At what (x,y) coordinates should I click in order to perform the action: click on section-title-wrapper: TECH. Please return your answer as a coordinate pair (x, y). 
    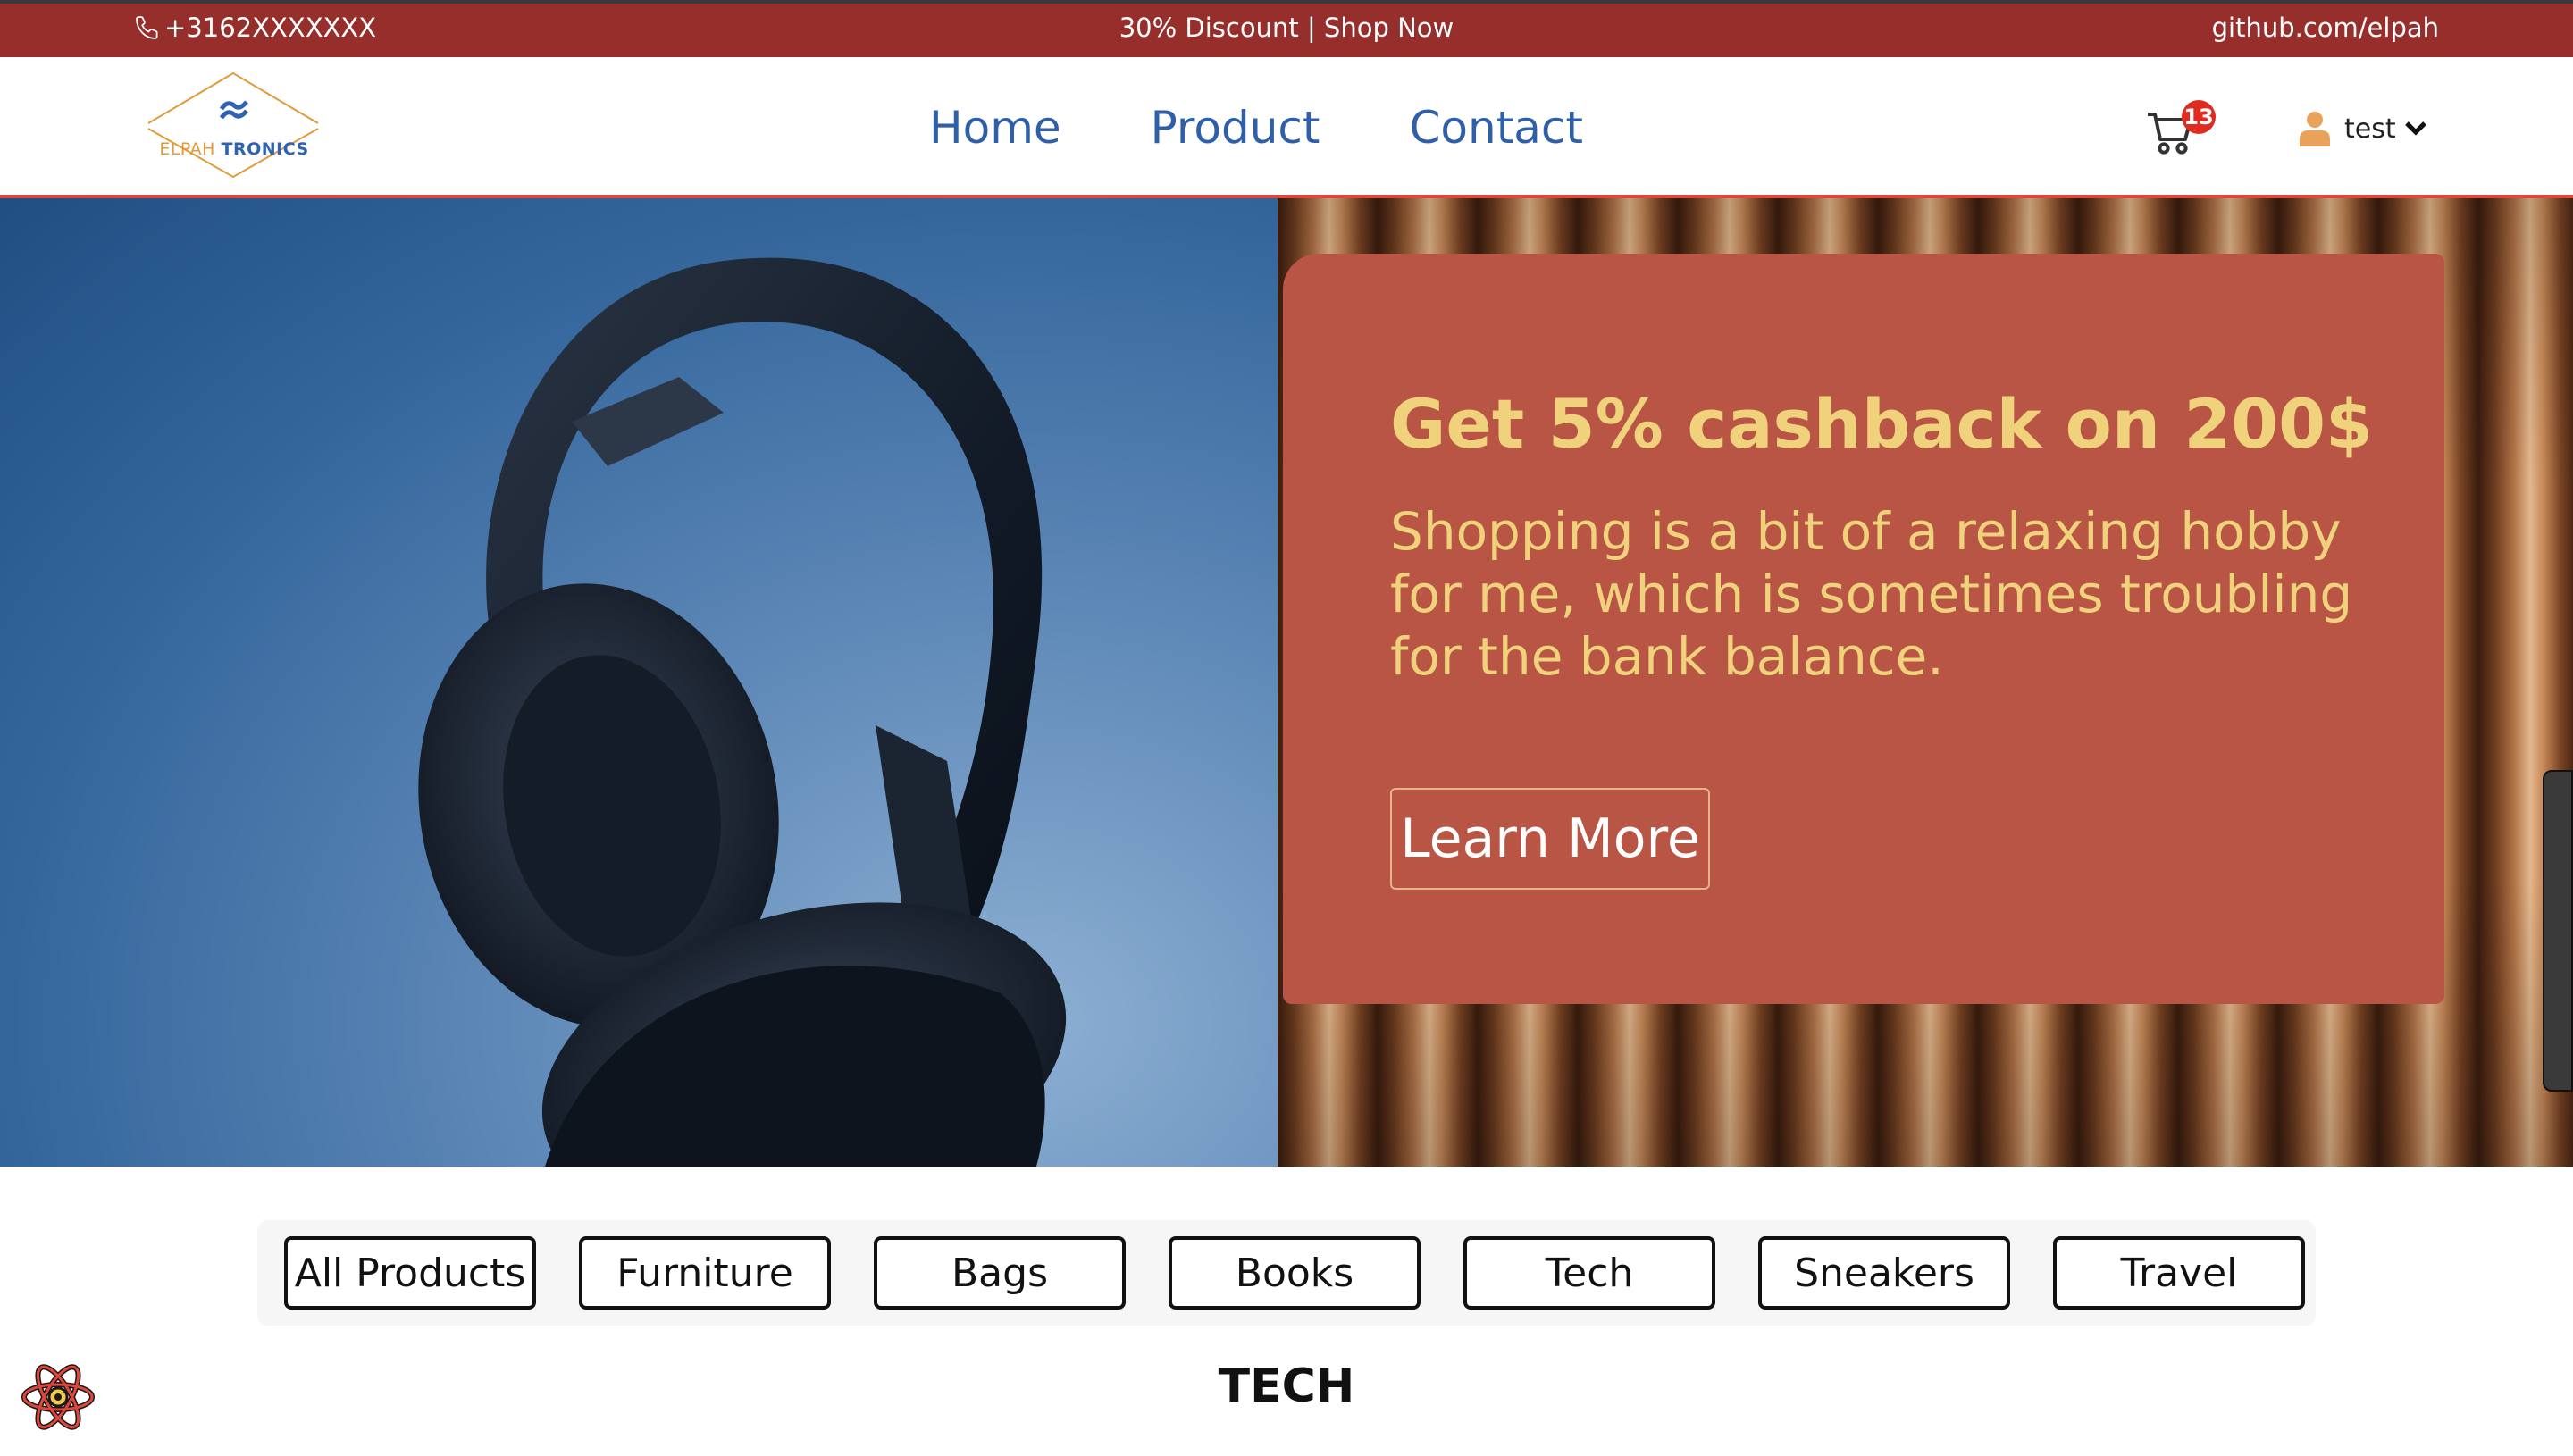
    Looking at the image, I should click on (1286, 1386).